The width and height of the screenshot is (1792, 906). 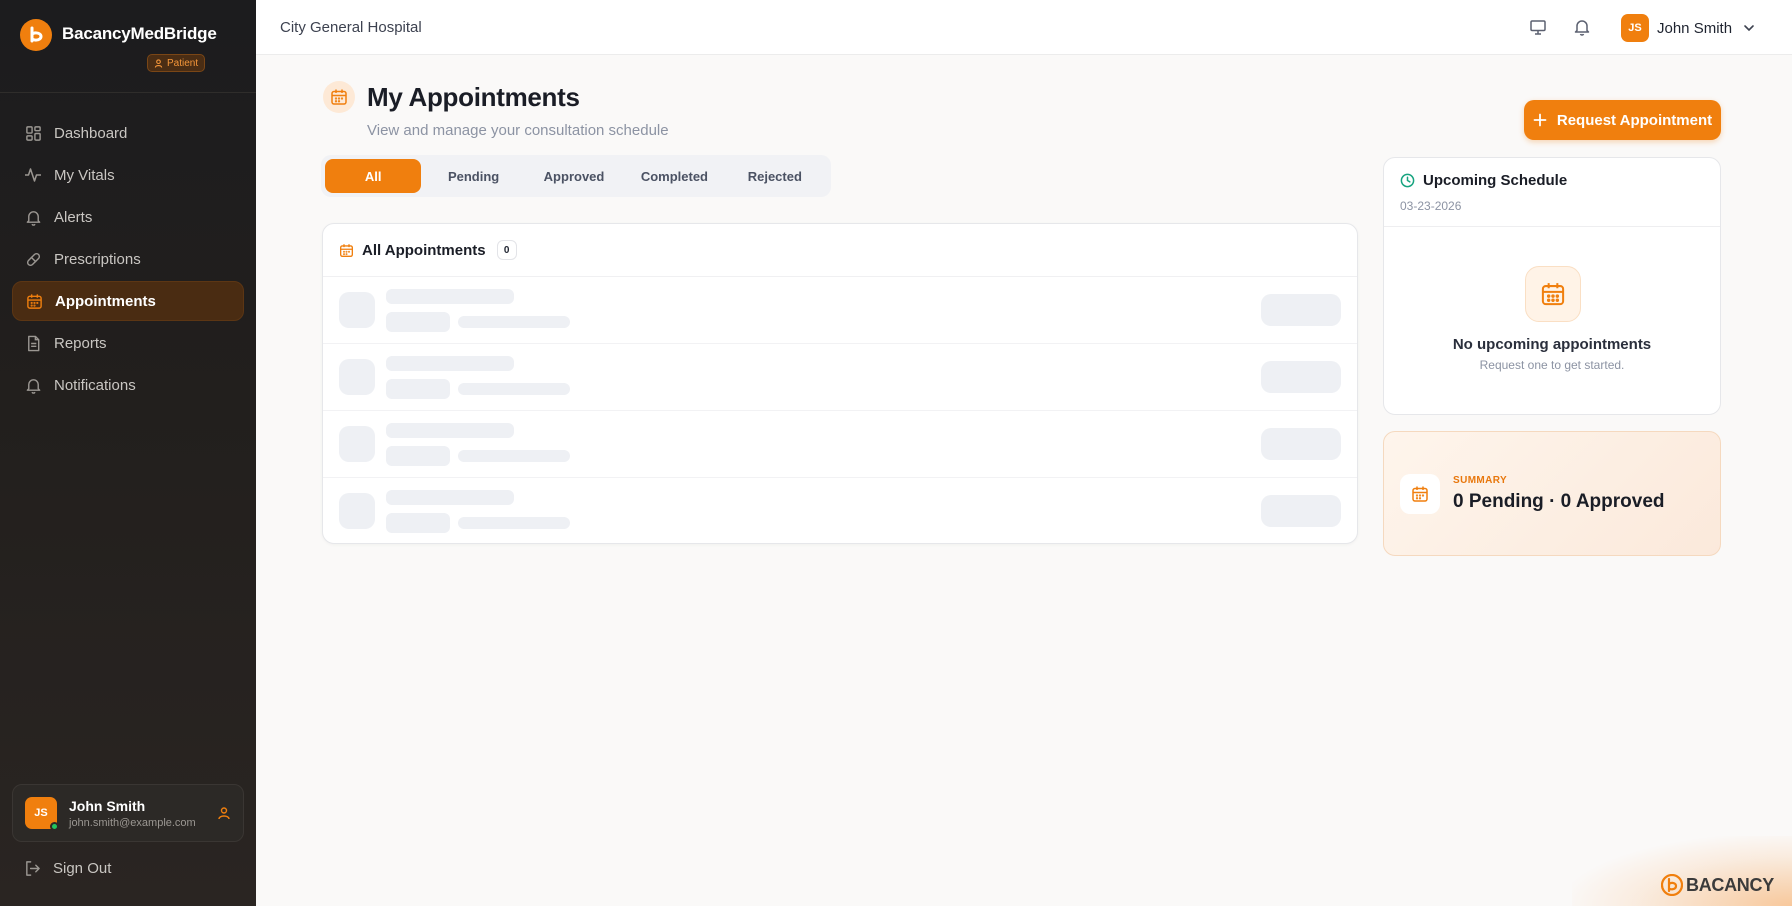 What do you see at coordinates (132, 822) in the screenshot?
I see `user-email: john.smith@example.com` at bounding box center [132, 822].